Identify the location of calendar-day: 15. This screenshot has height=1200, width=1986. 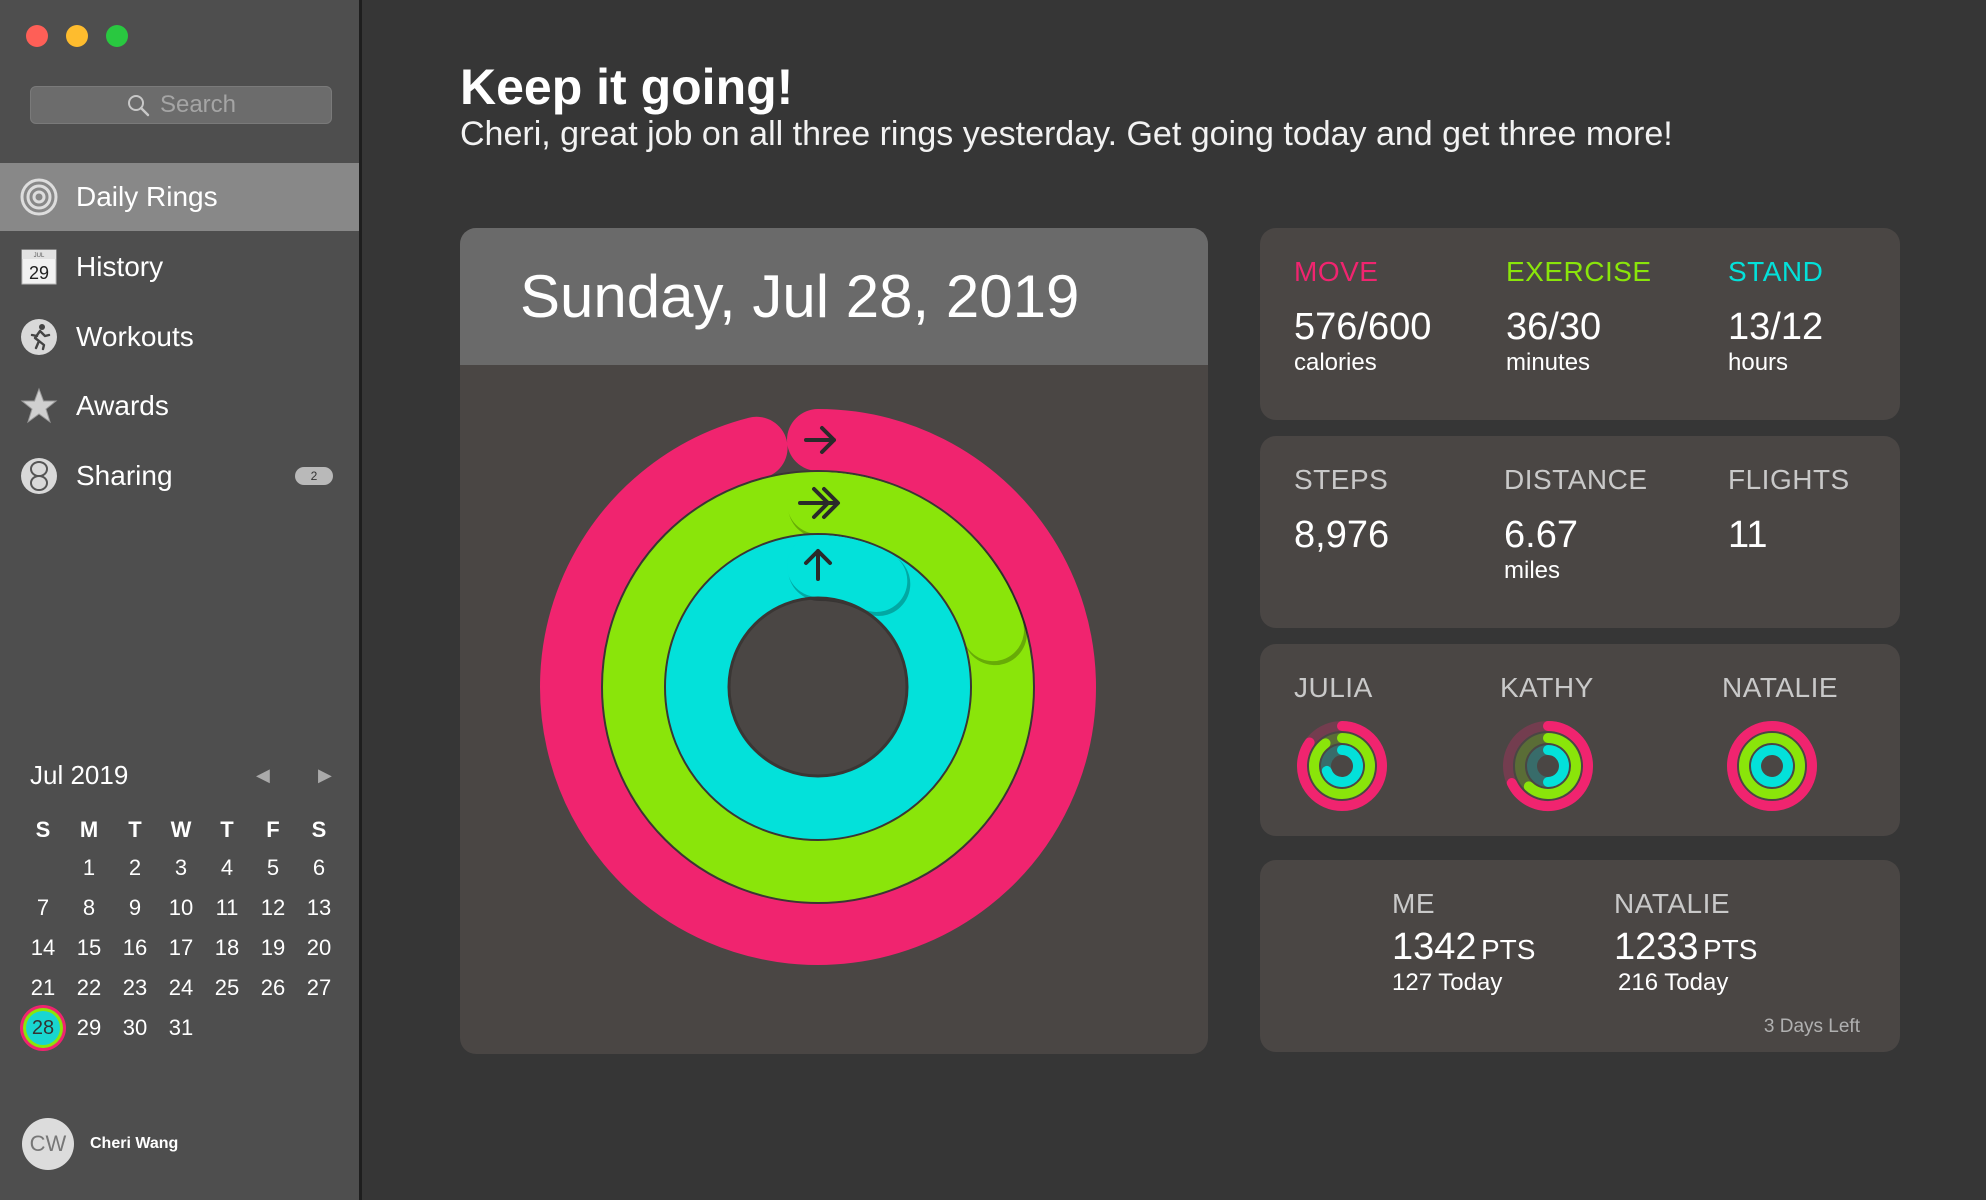
(89, 948).